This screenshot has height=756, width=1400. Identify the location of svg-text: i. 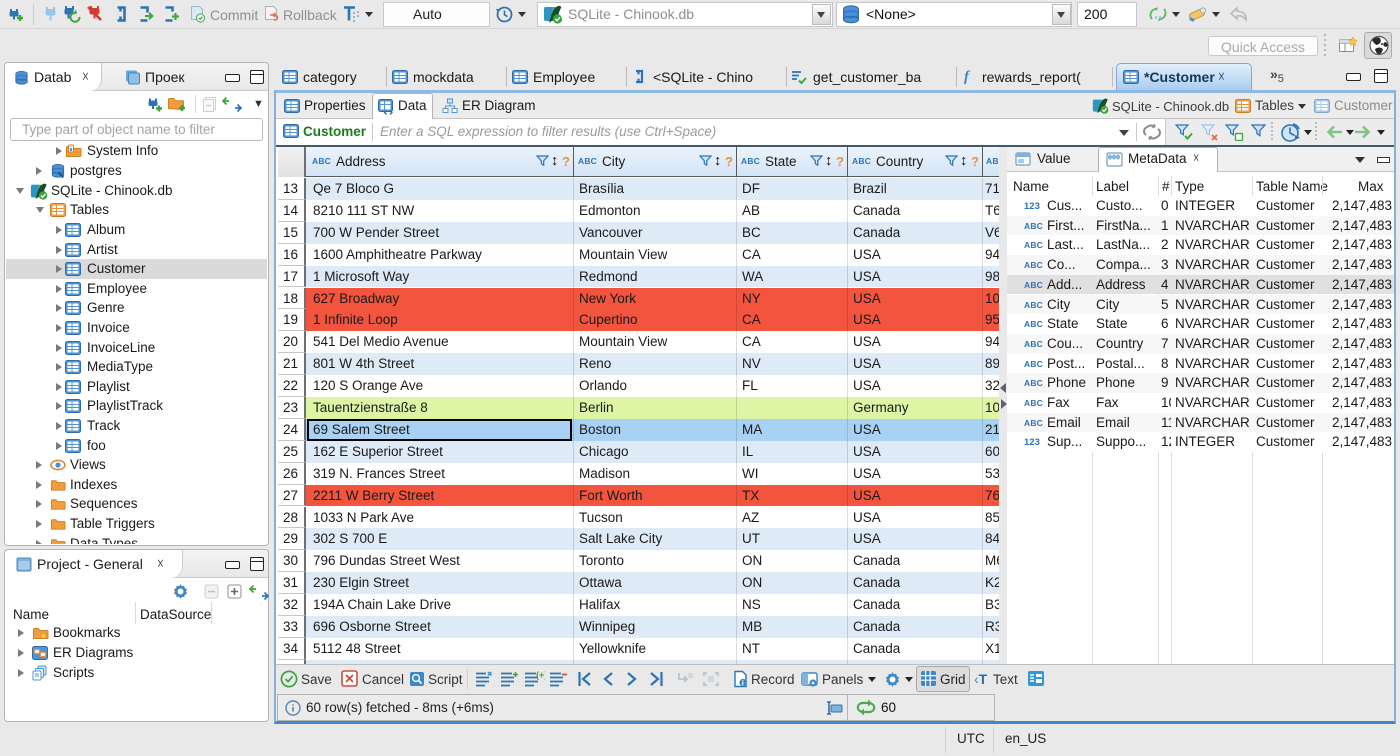
(743, 683).